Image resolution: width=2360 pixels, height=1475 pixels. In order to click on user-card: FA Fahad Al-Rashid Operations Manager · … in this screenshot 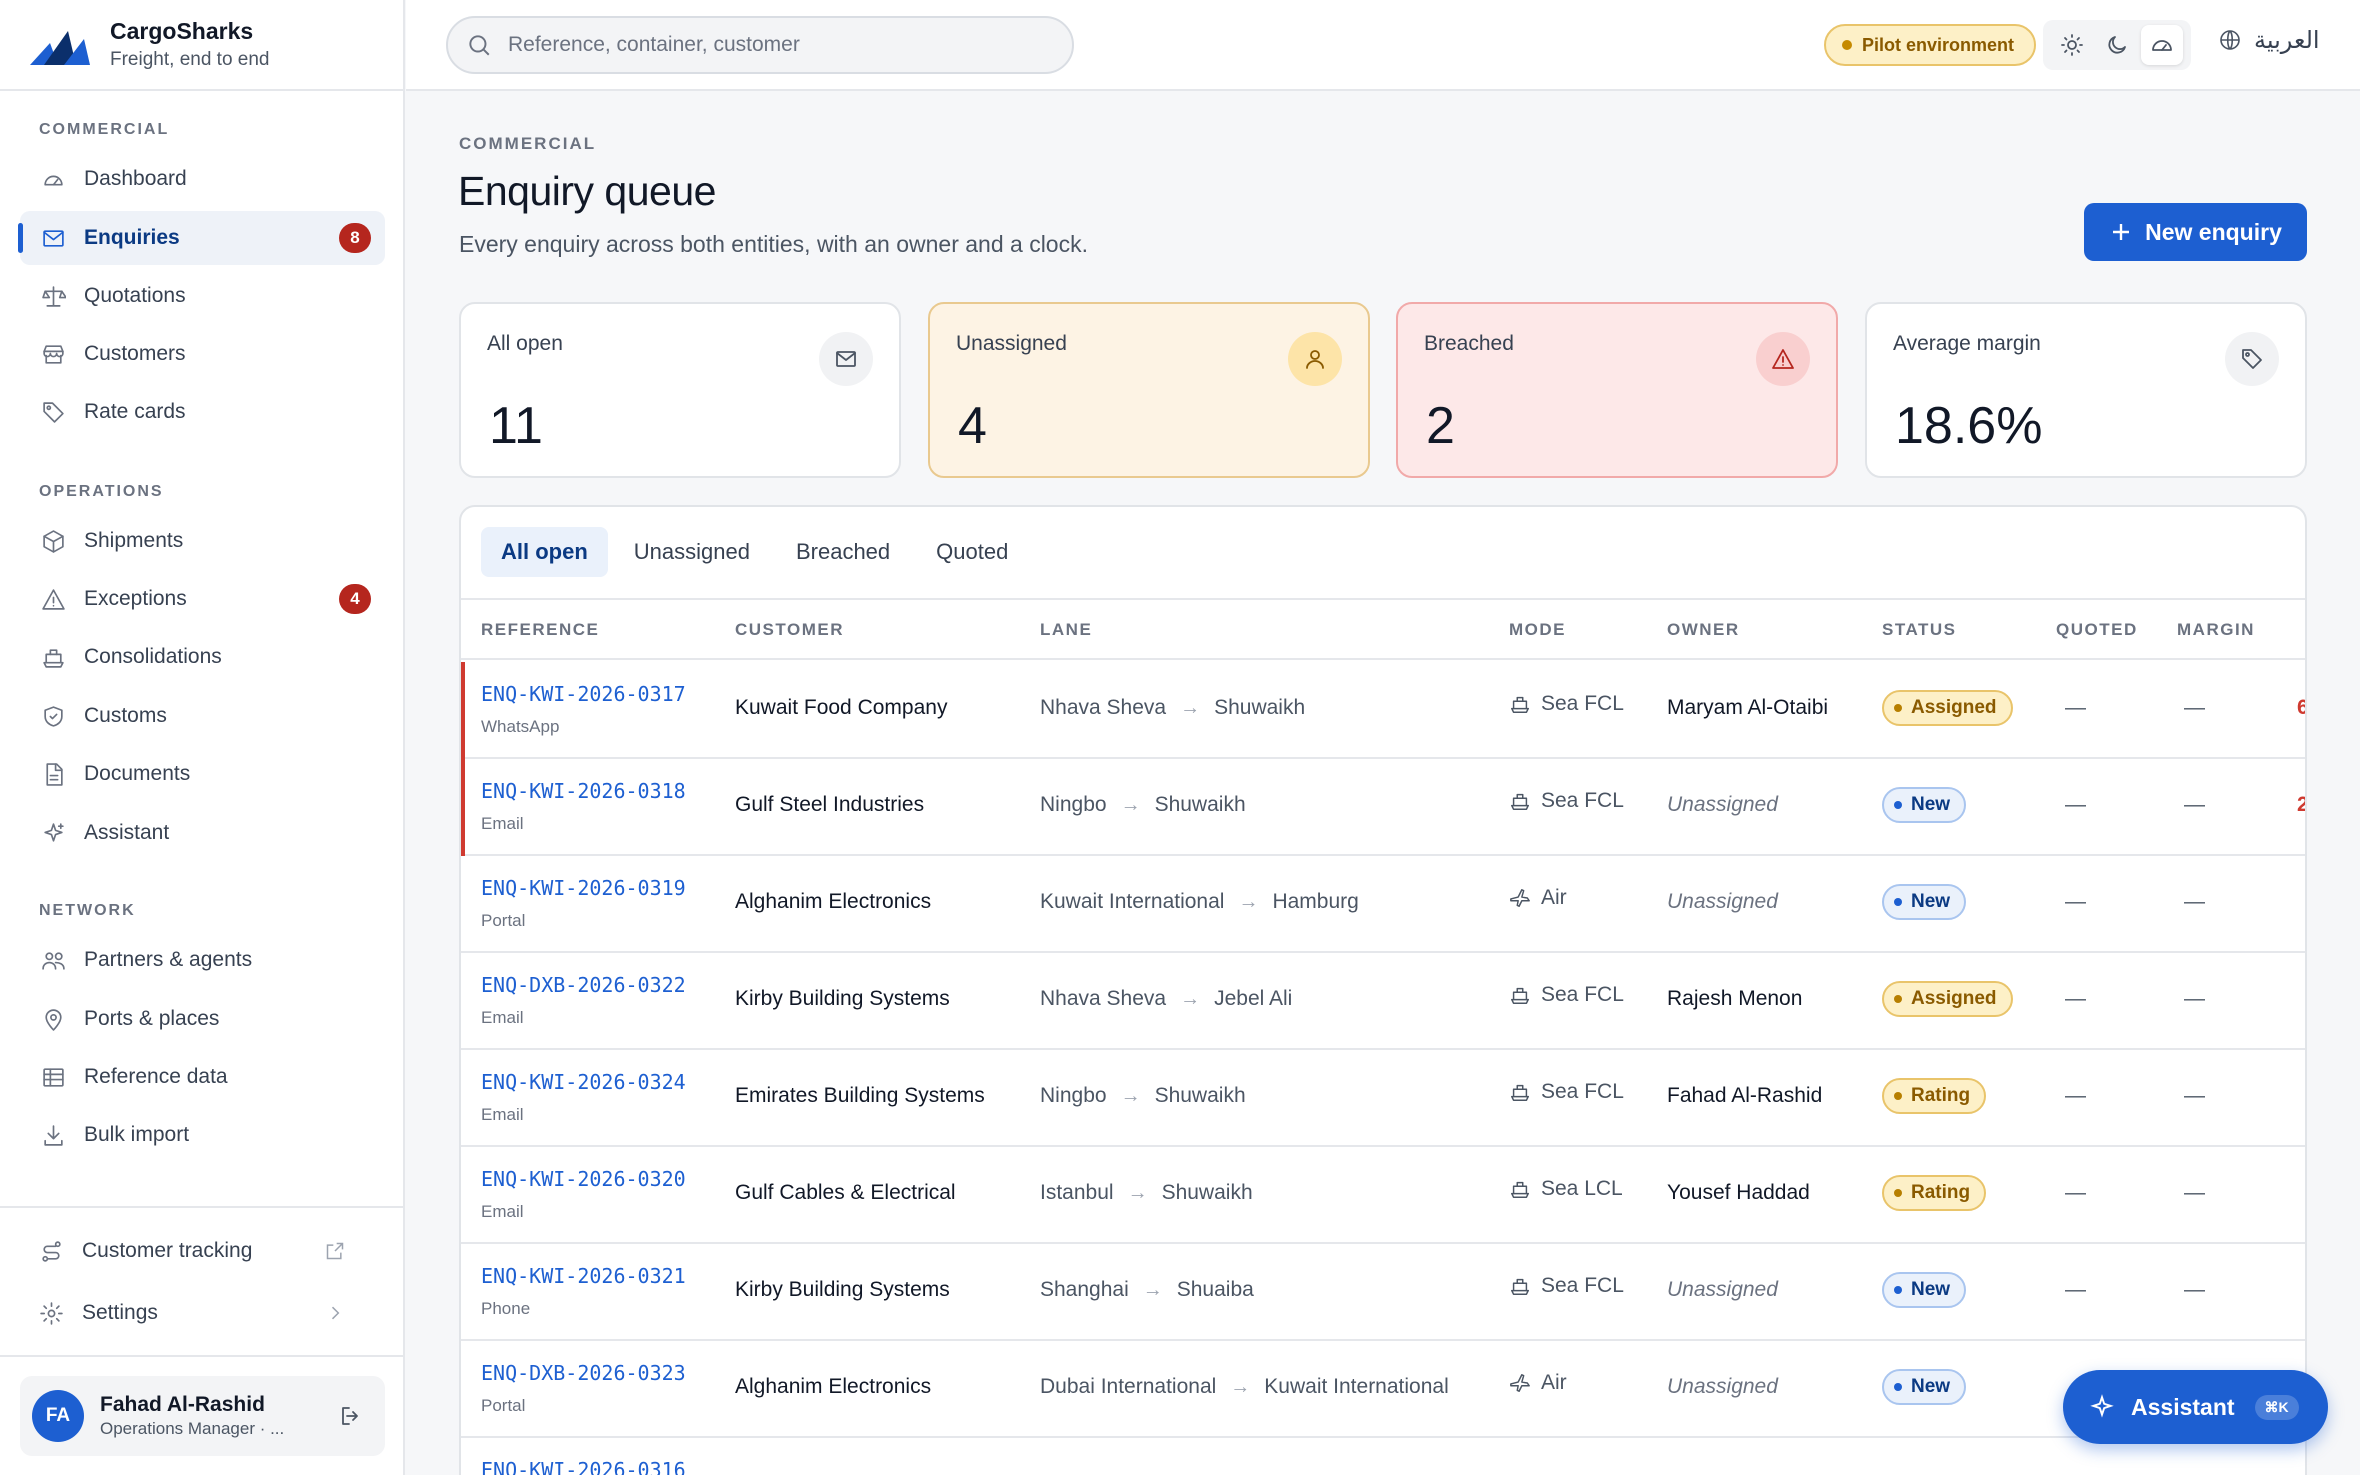, I will do `click(202, 1416)`.